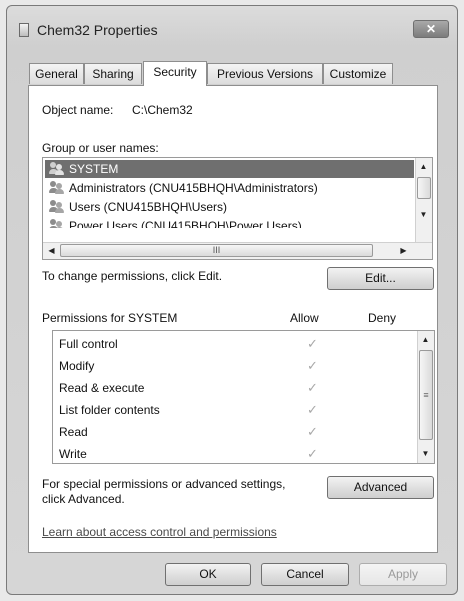 The image size is (464, 601). I want to click on permission-row: Read & execute ✓, so click(235, 388).